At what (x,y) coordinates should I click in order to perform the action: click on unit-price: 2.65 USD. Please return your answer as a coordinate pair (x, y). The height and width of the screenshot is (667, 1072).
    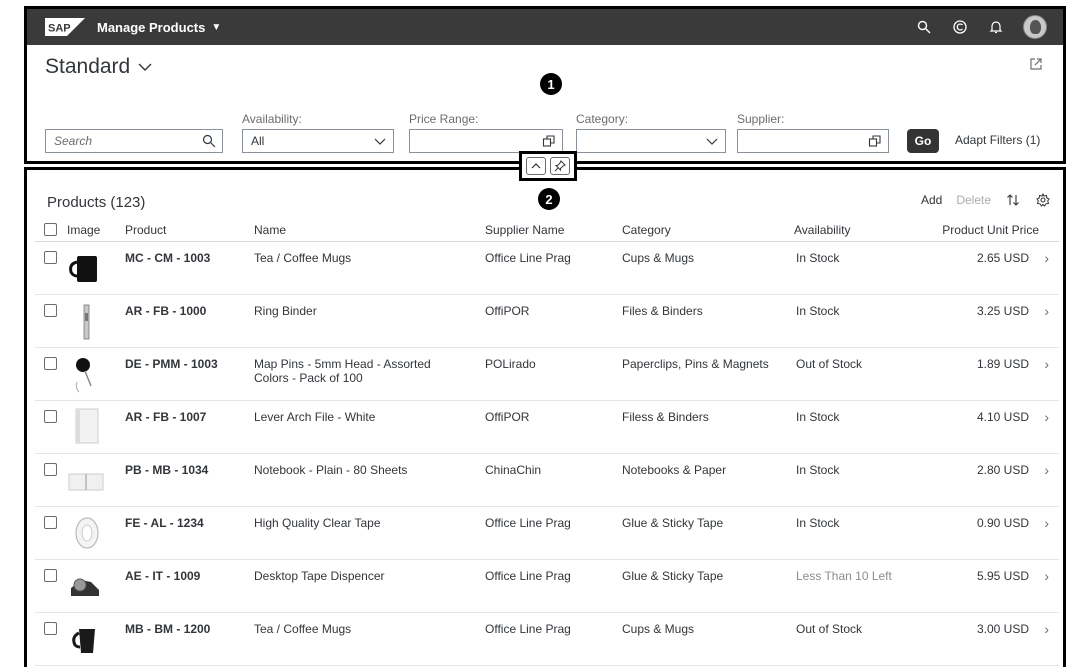
    Looking at the image, I should click on (1002, 258).